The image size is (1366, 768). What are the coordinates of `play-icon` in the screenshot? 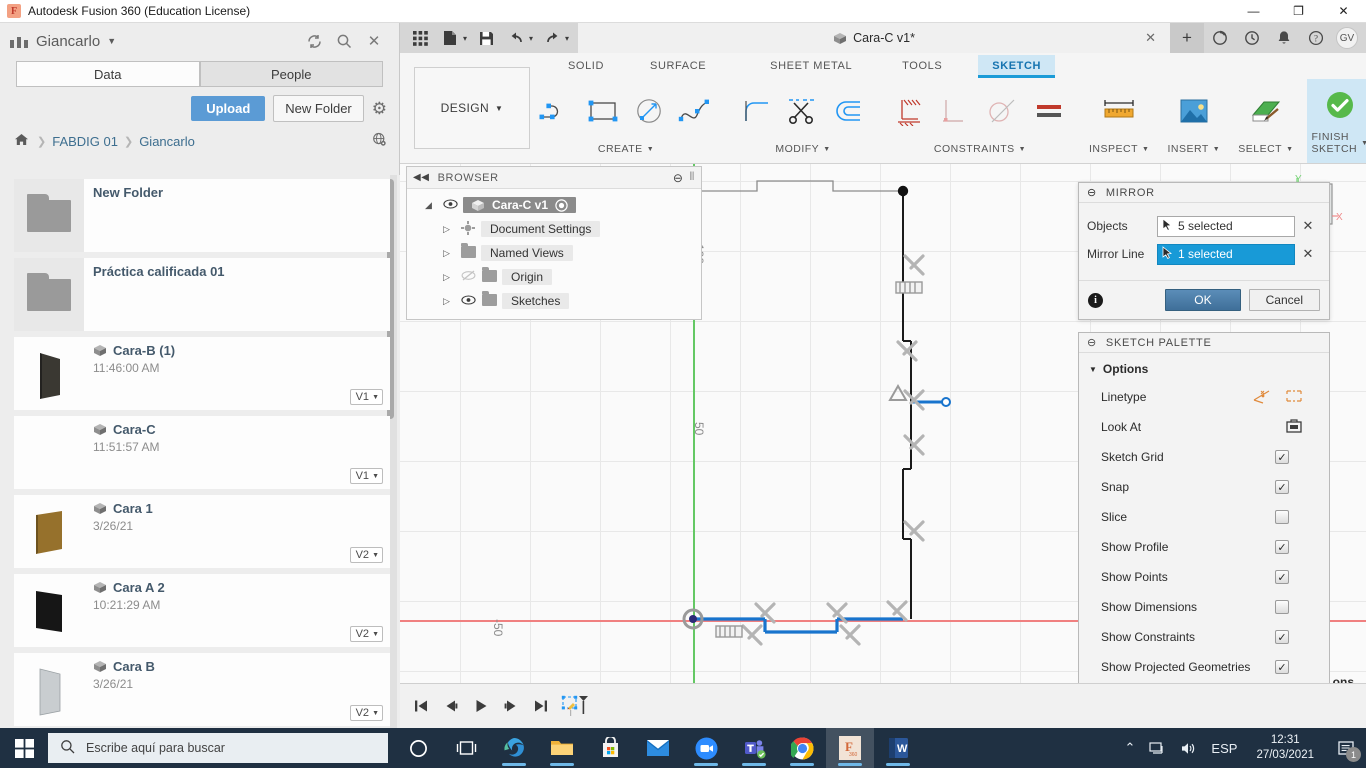 It's located at (481, 706).